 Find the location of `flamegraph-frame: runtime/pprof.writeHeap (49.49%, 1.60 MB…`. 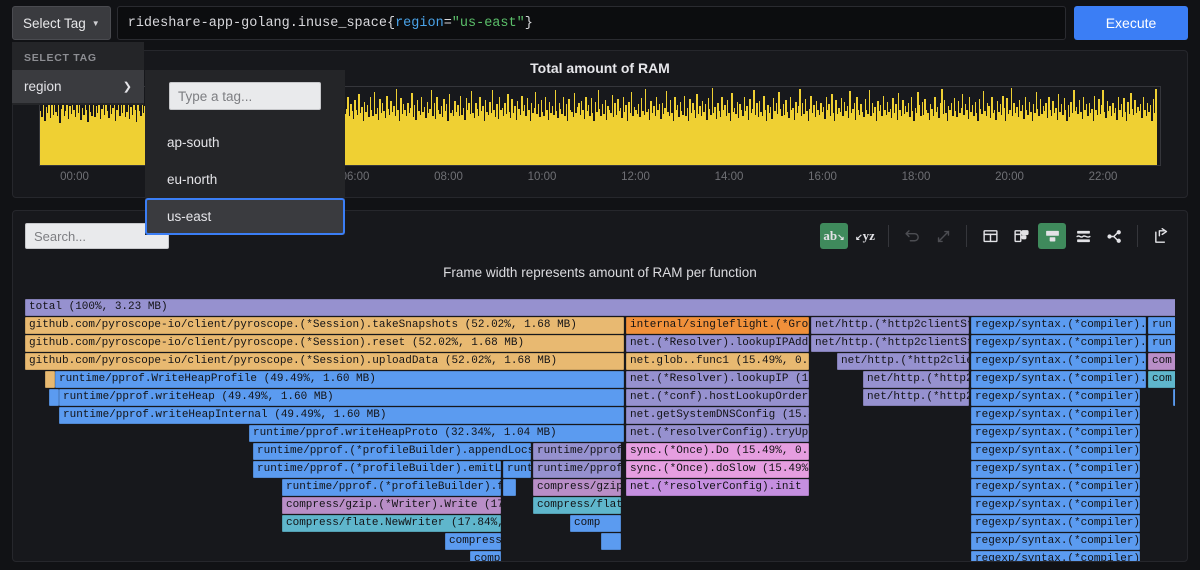

flamegraph-frame: runtime/pprof.writeHeap (49.49%, 1.60 MB… is located at coordinates (341, 397).